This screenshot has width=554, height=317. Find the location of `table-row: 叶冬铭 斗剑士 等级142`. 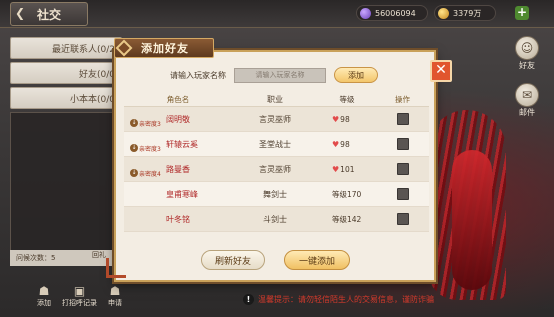

table-row: 叶冬铭 斗剑士 等级142 is located at coordinates (276, 219).